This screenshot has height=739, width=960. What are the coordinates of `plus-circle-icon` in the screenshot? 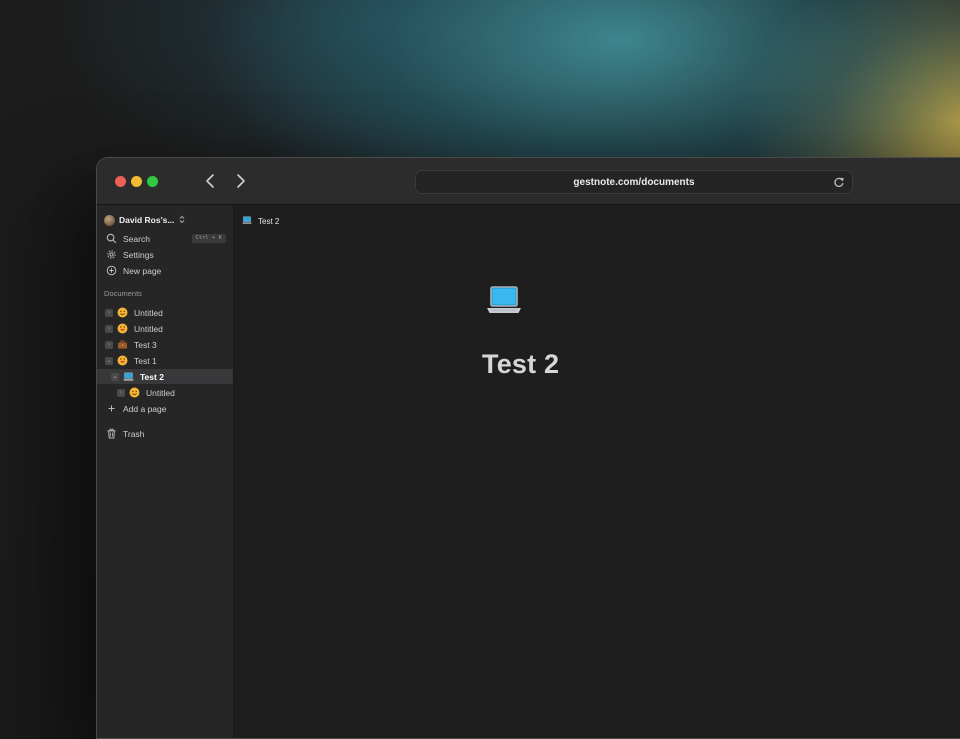 It's located at (111, 270).